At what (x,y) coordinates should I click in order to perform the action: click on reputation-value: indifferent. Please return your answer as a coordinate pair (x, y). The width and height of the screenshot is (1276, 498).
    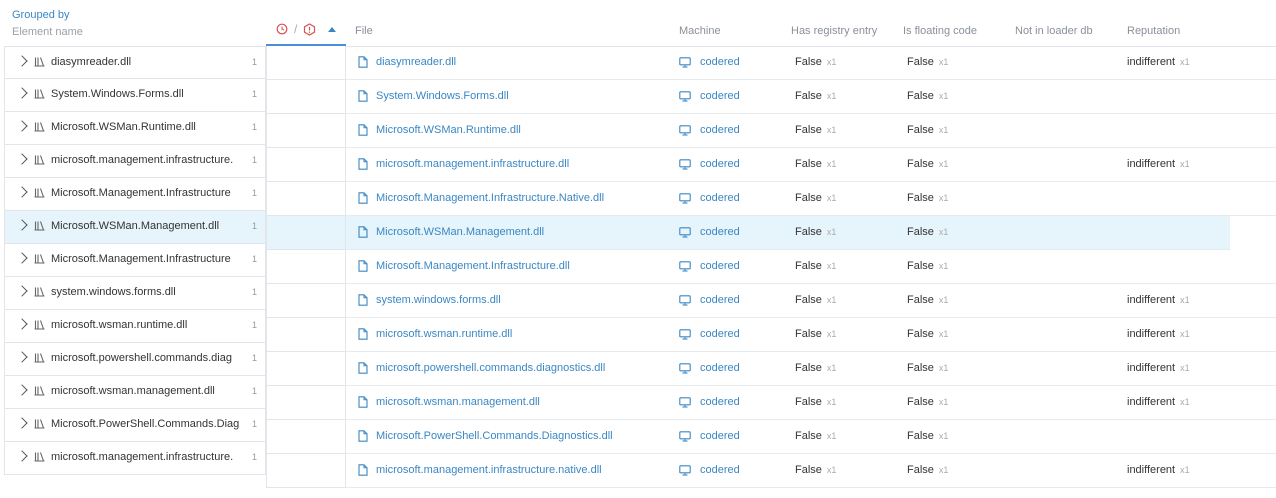
    Looking at the image, I should click on (1151, 368).